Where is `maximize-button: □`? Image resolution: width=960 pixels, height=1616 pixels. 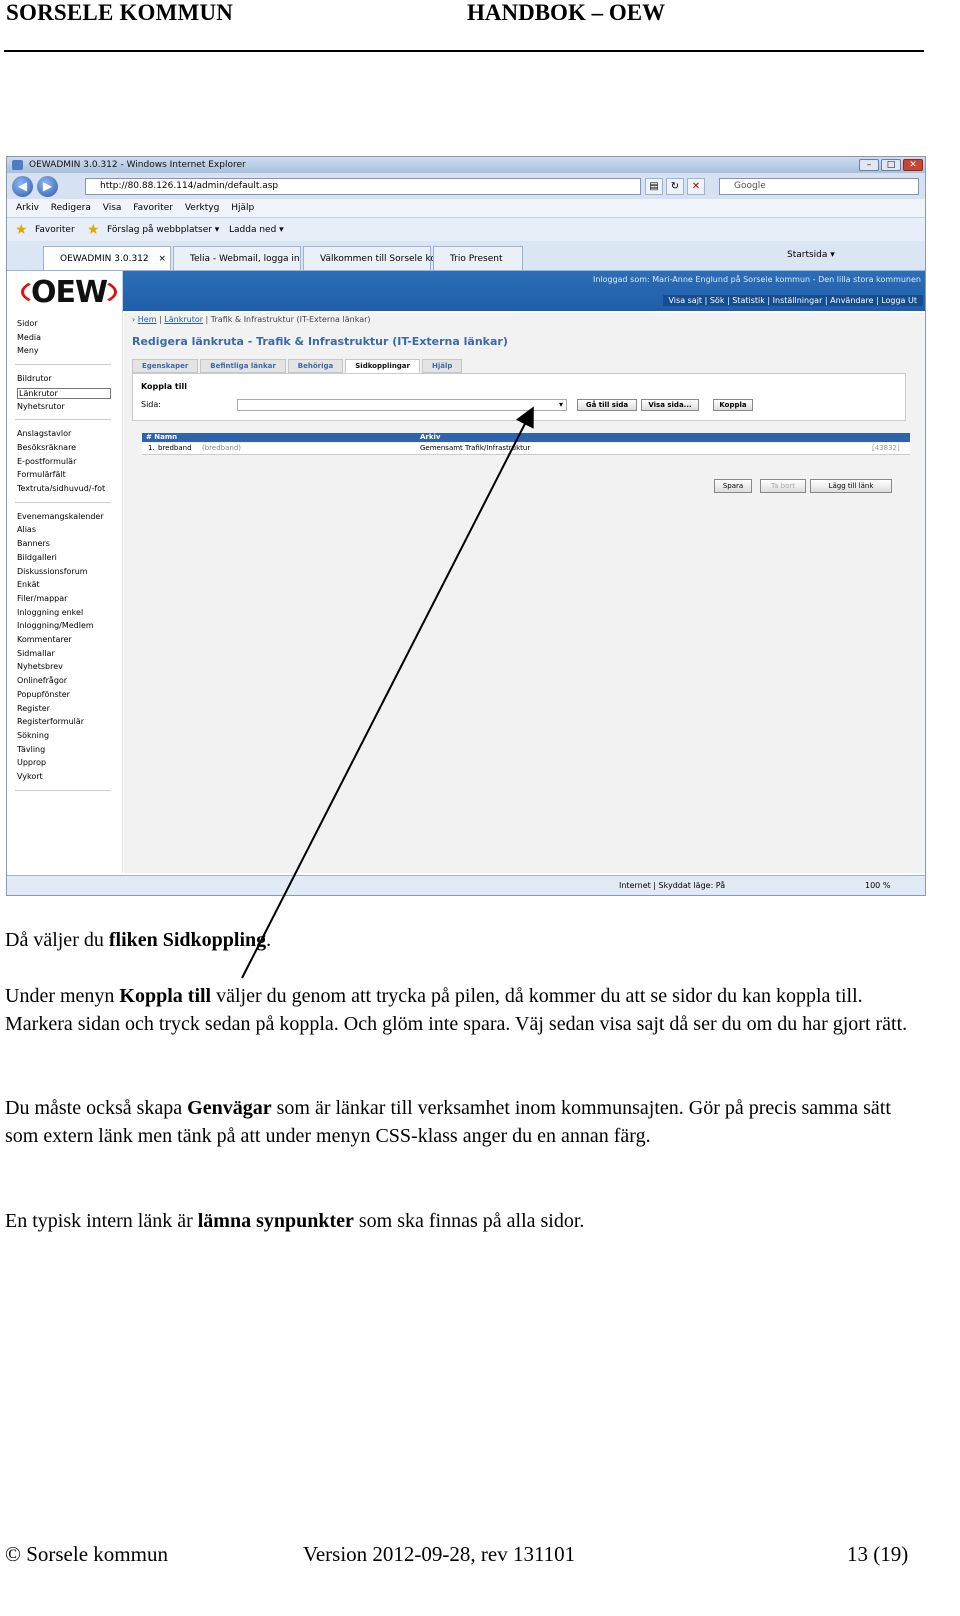 maximize-button: □ is located at coordinates (891, 165).